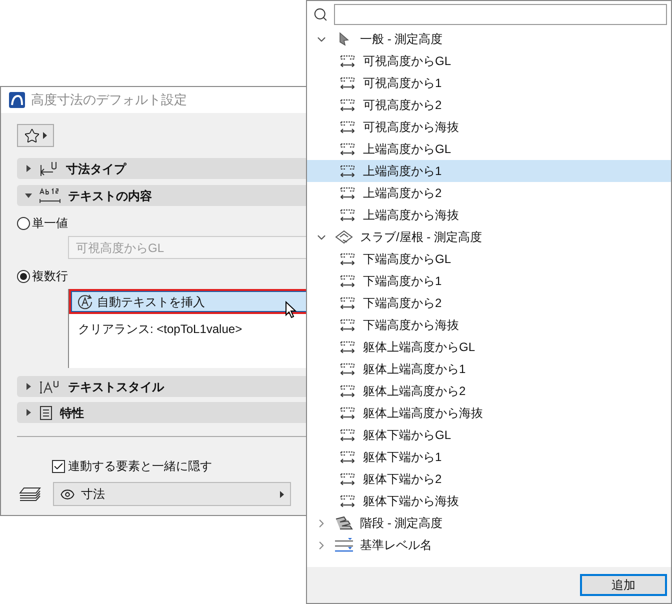 The image size is (672, 604). What do you see at coordinates (344, 39) in the screenshot?
I see `arrow-pointer-icon` at bounding box center [344, 39].